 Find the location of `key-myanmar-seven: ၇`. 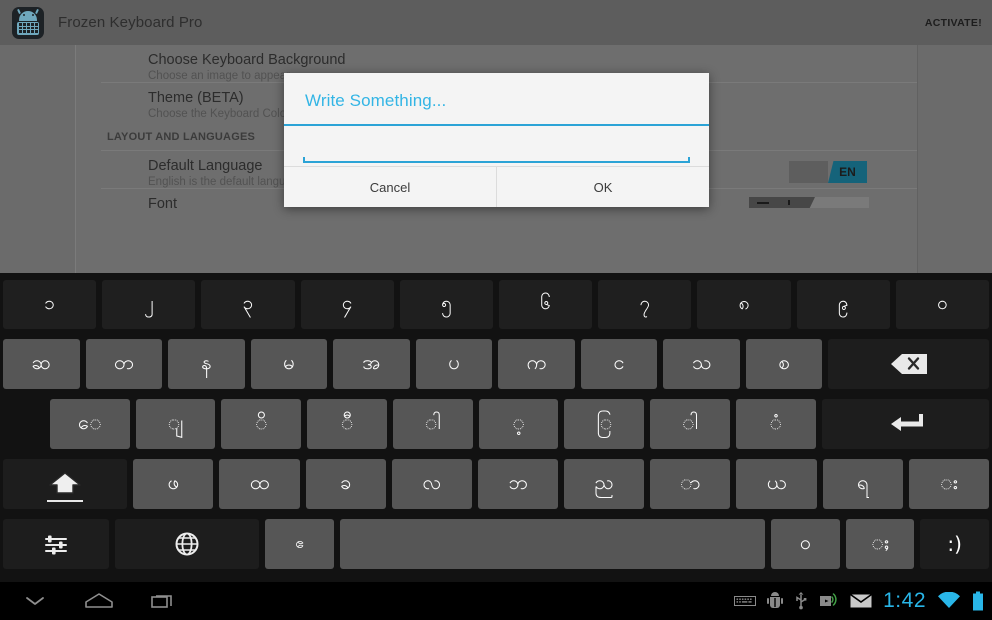

key-myanmar-seven: ၇ is located at coordinates (645, 304).